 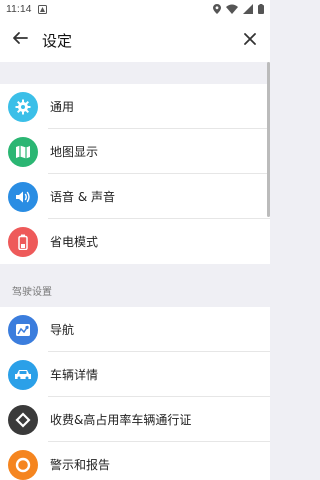 I want to click on settings-item-label: 地图显示, so click(x=74, y=152).